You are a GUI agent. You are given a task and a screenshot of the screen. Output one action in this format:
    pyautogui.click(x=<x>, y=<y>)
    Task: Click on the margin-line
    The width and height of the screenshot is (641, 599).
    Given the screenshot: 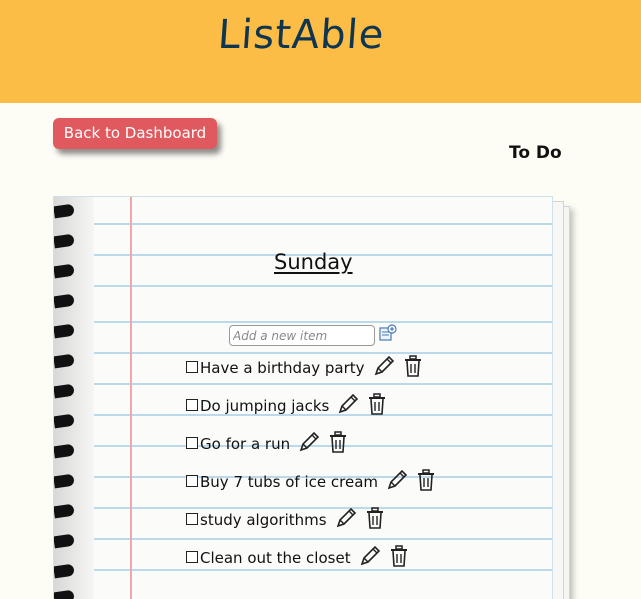 What is the action you would take?
    pyautogui.click(x=131, y=398)
    